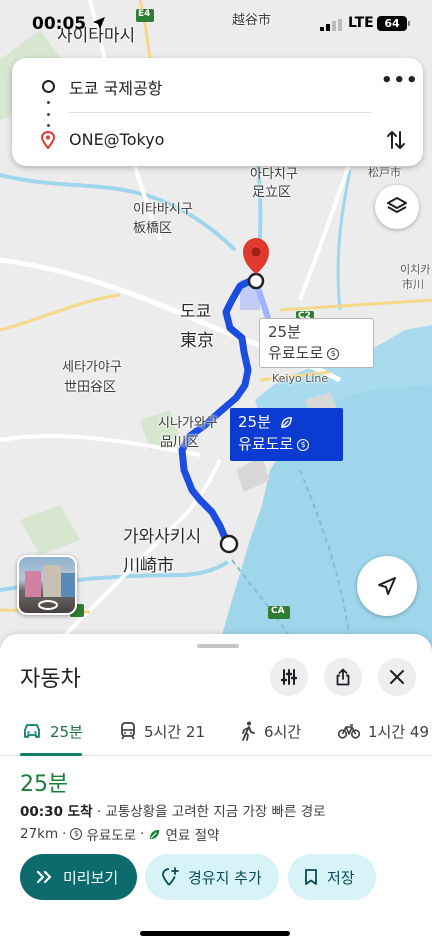 The width and height of the screenshot is (432, 940). Describe the element at coordinates (349, 731) in the screenshot. I see `bike-icon` at that location.